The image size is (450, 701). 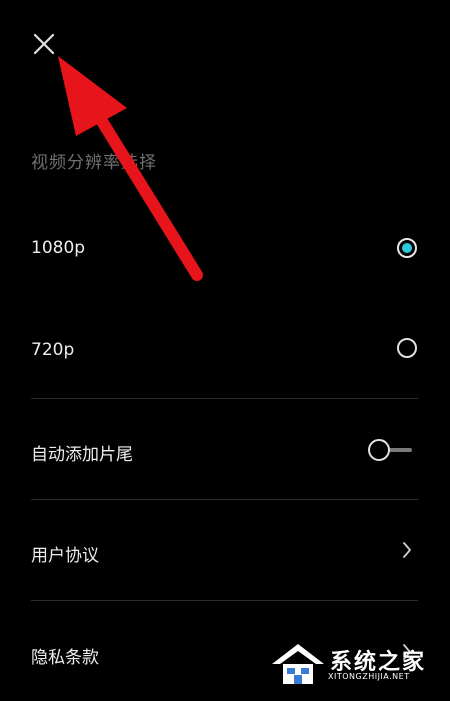 I want to click on radio-selected-icon, so click(x=407, y=248).